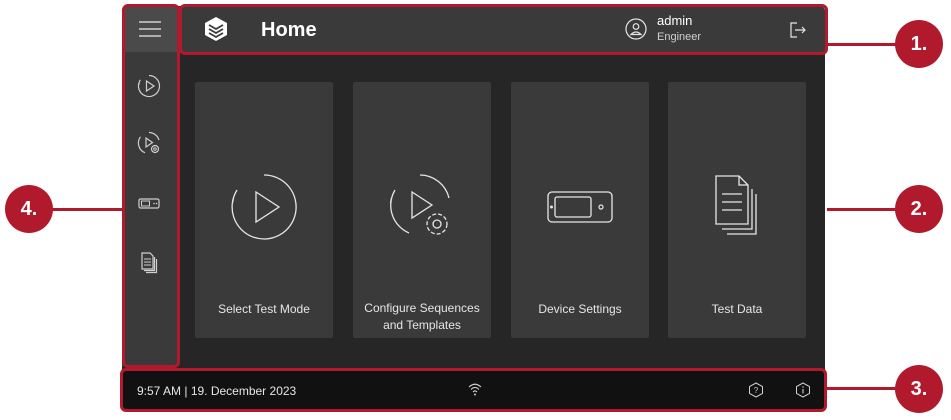 Image resolution: width=951 pixels, height=420 pixels. What do you see at coordinates (264, 207) in the screenshot?
I see `play-icon` at bounding box center [264, 207].